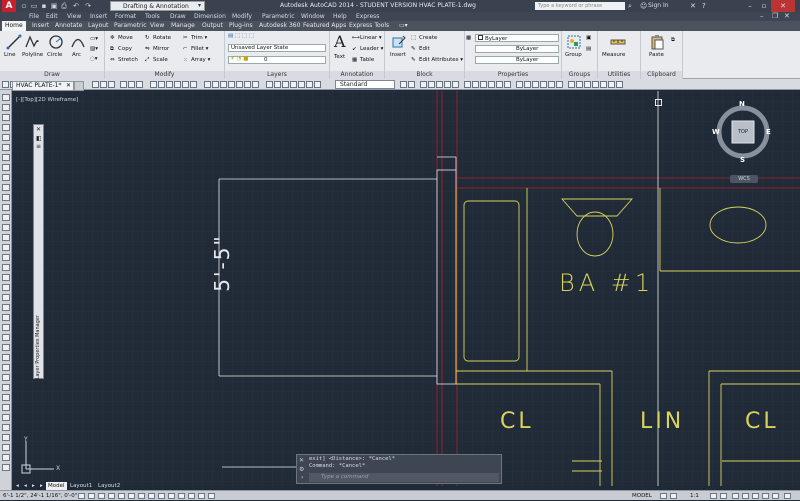  Describe the element at coordinates (56, 486) in the screenshot. I see `tab-model: Model` at that location.